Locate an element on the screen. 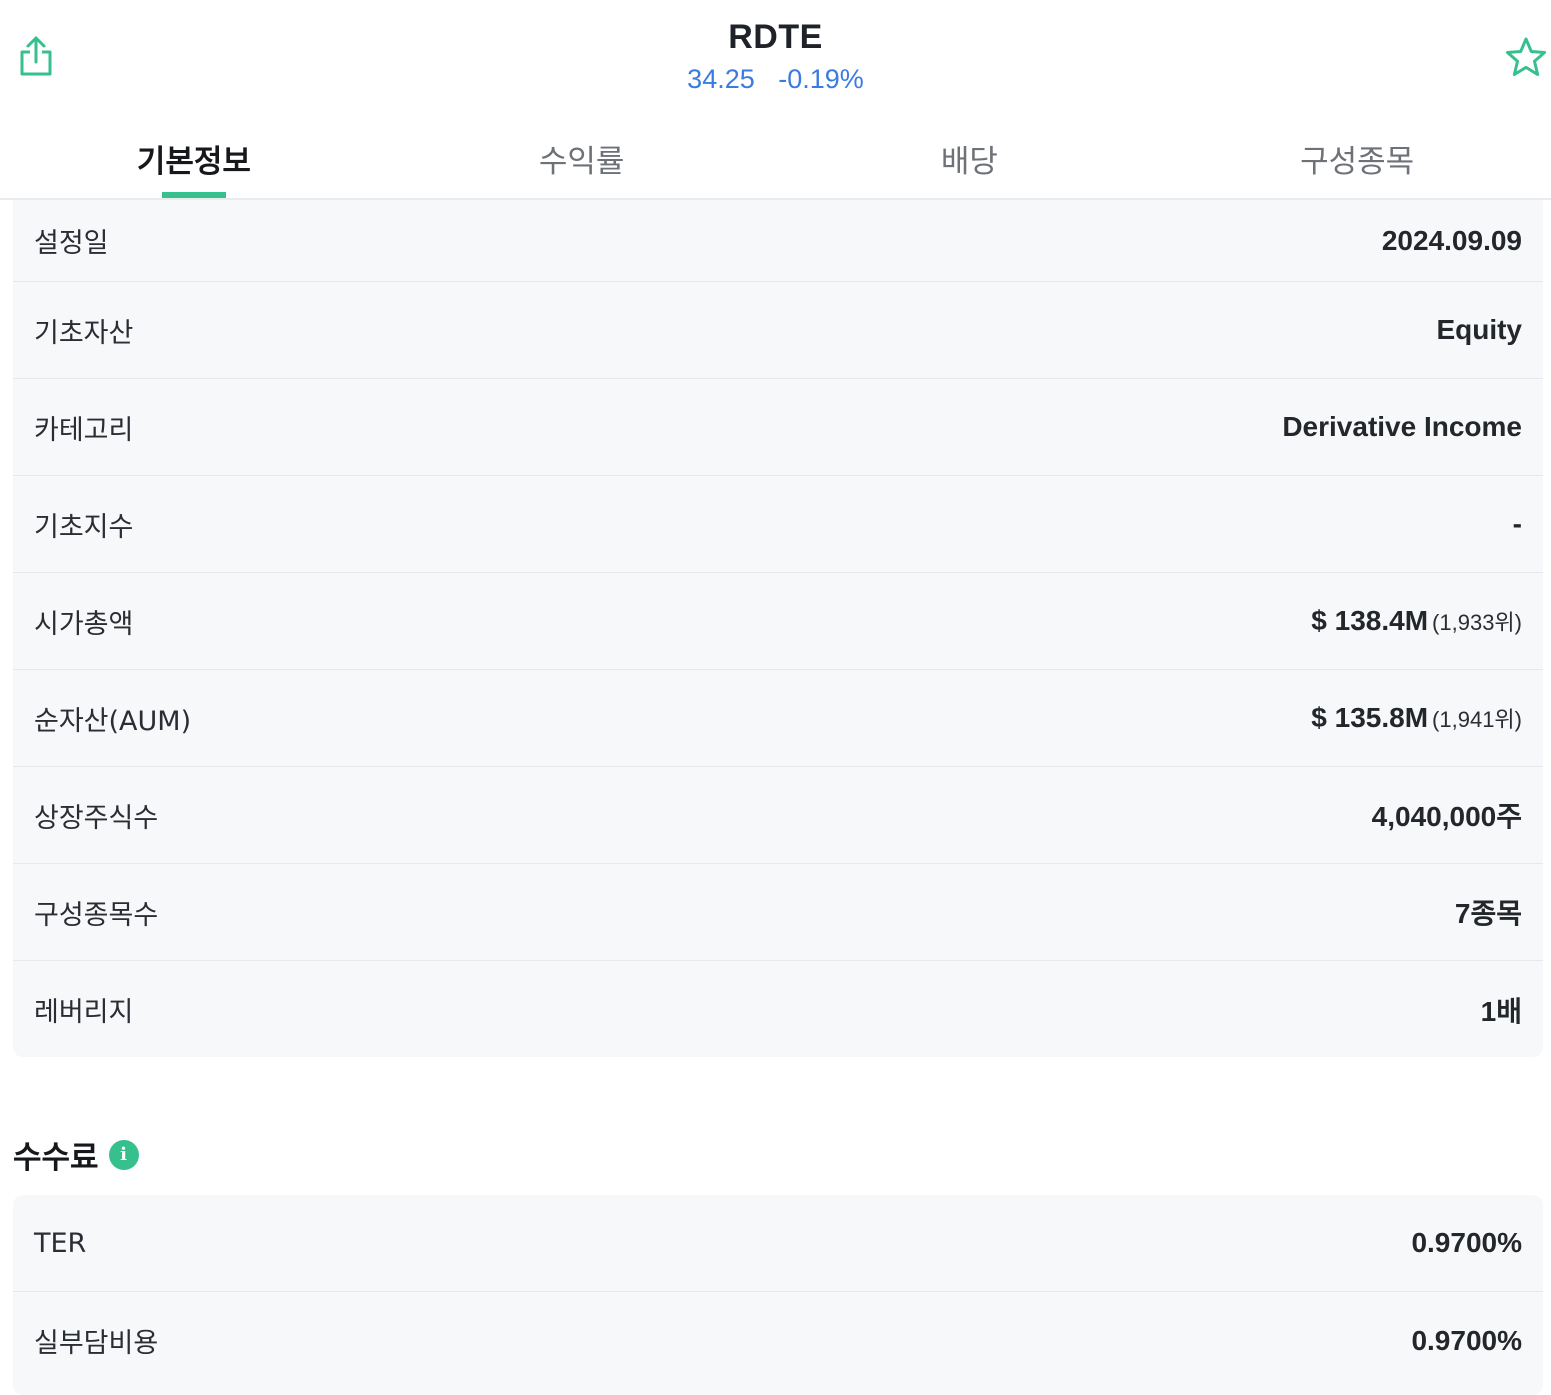  active-tab-indicator is located at coordinates (193, 195).